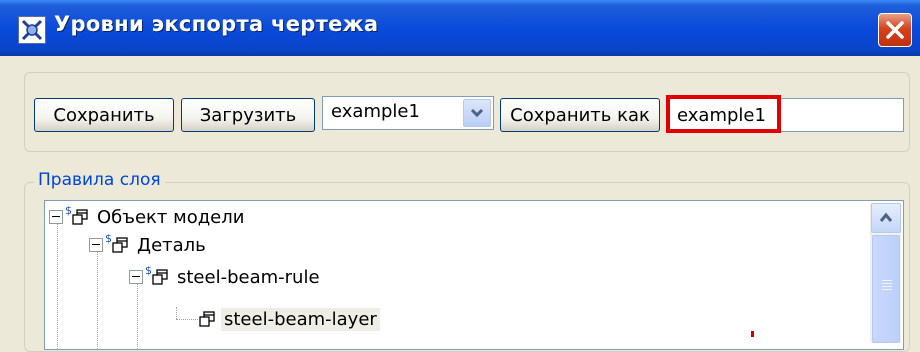 This screenshot has height=352, width=920. What do you see at coordinates (104, 115) in the screenshot?
I see `save-button: Сохранить` at bounding box center [104, 115].